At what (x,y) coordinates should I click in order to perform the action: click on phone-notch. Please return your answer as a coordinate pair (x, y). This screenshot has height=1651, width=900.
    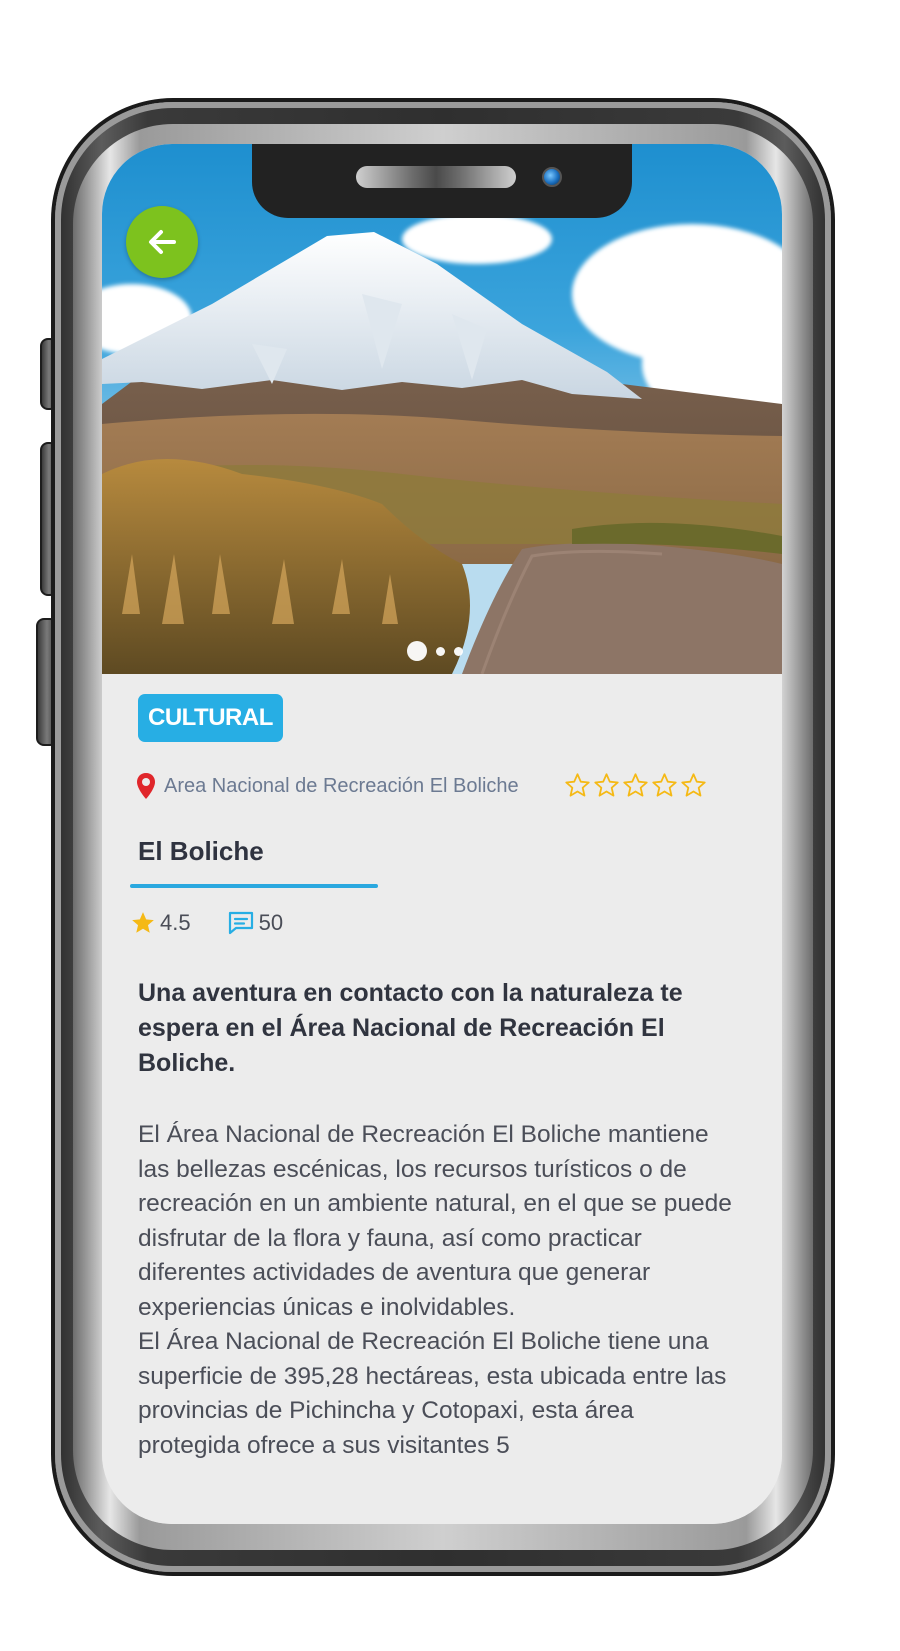
    Looking at the image, I should click on (442, 181).